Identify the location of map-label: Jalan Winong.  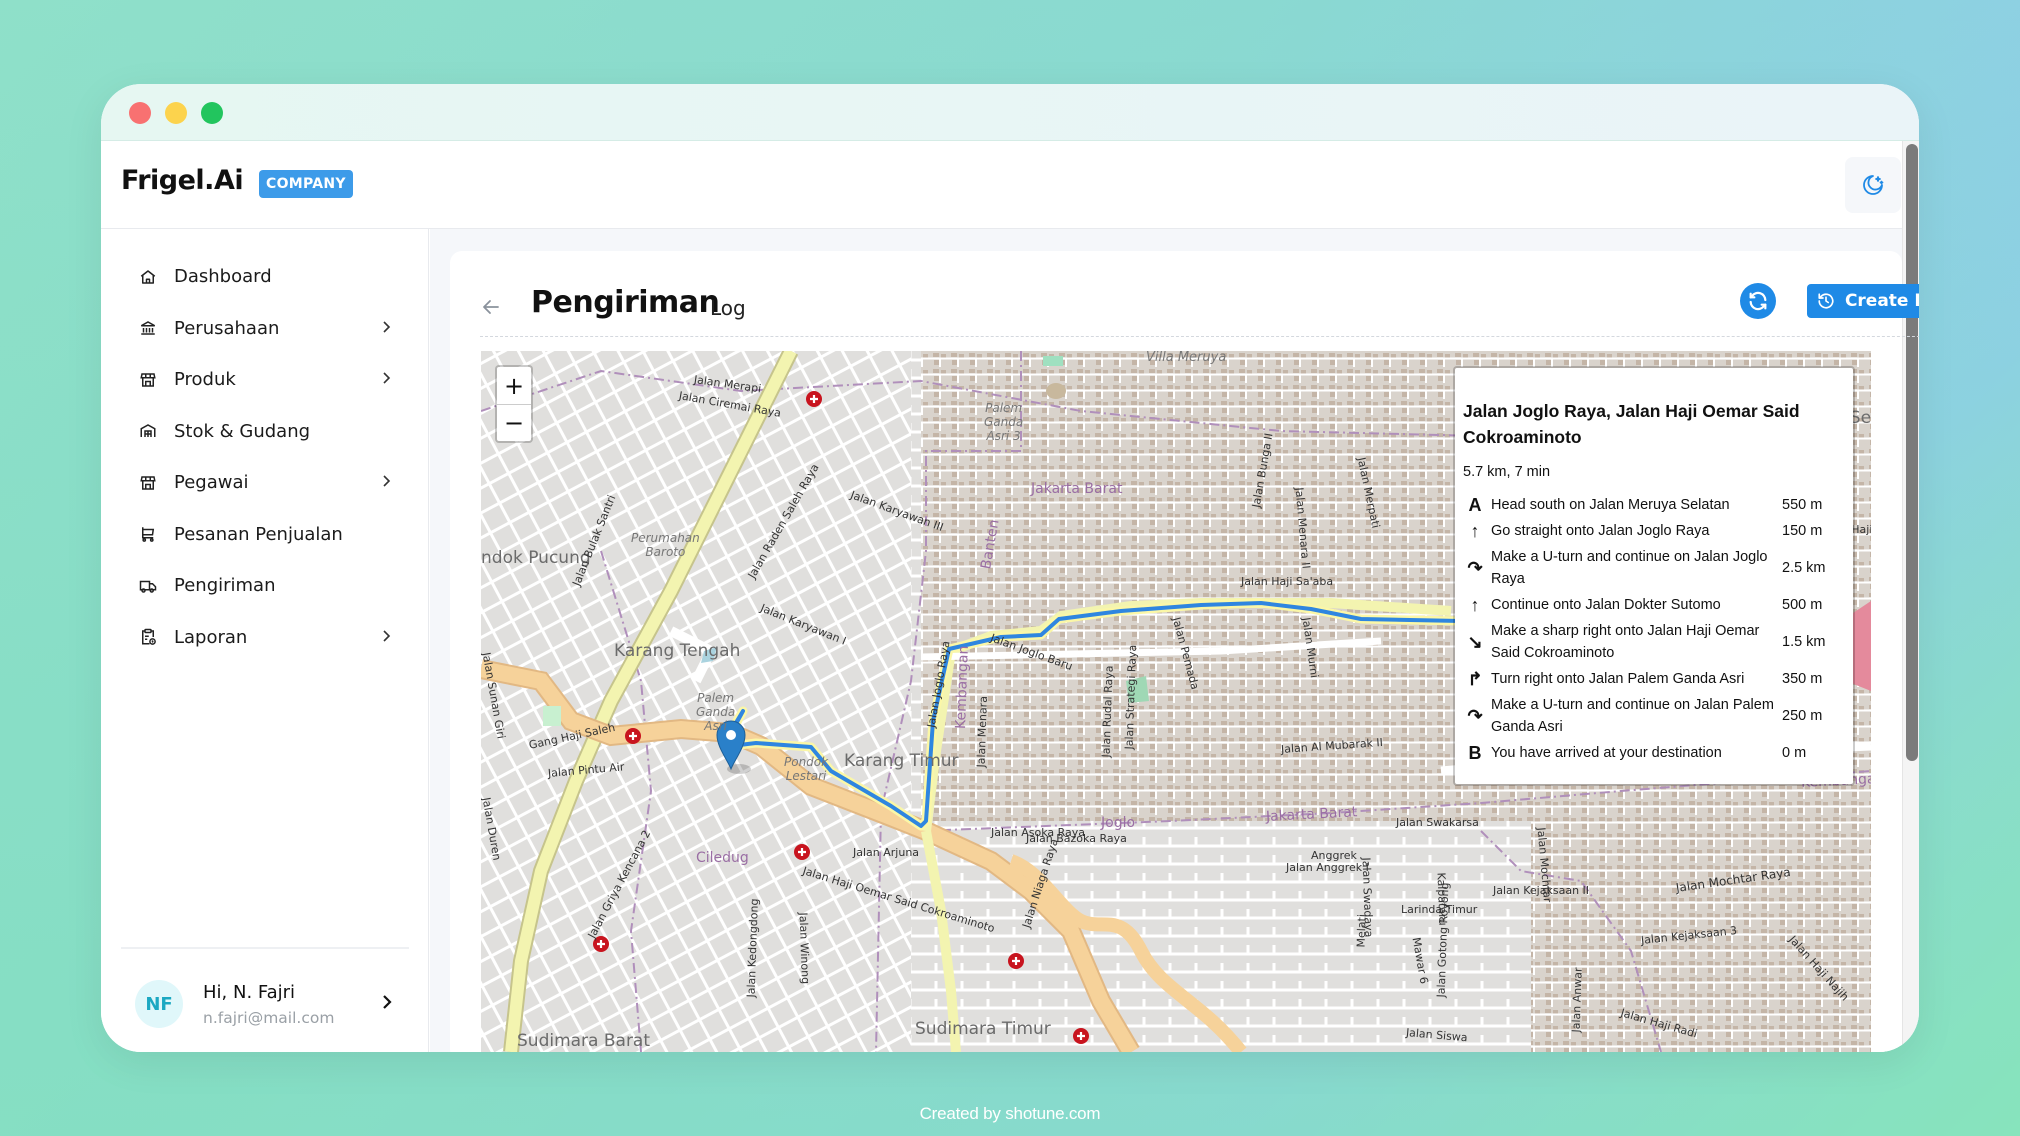
(804, 948).